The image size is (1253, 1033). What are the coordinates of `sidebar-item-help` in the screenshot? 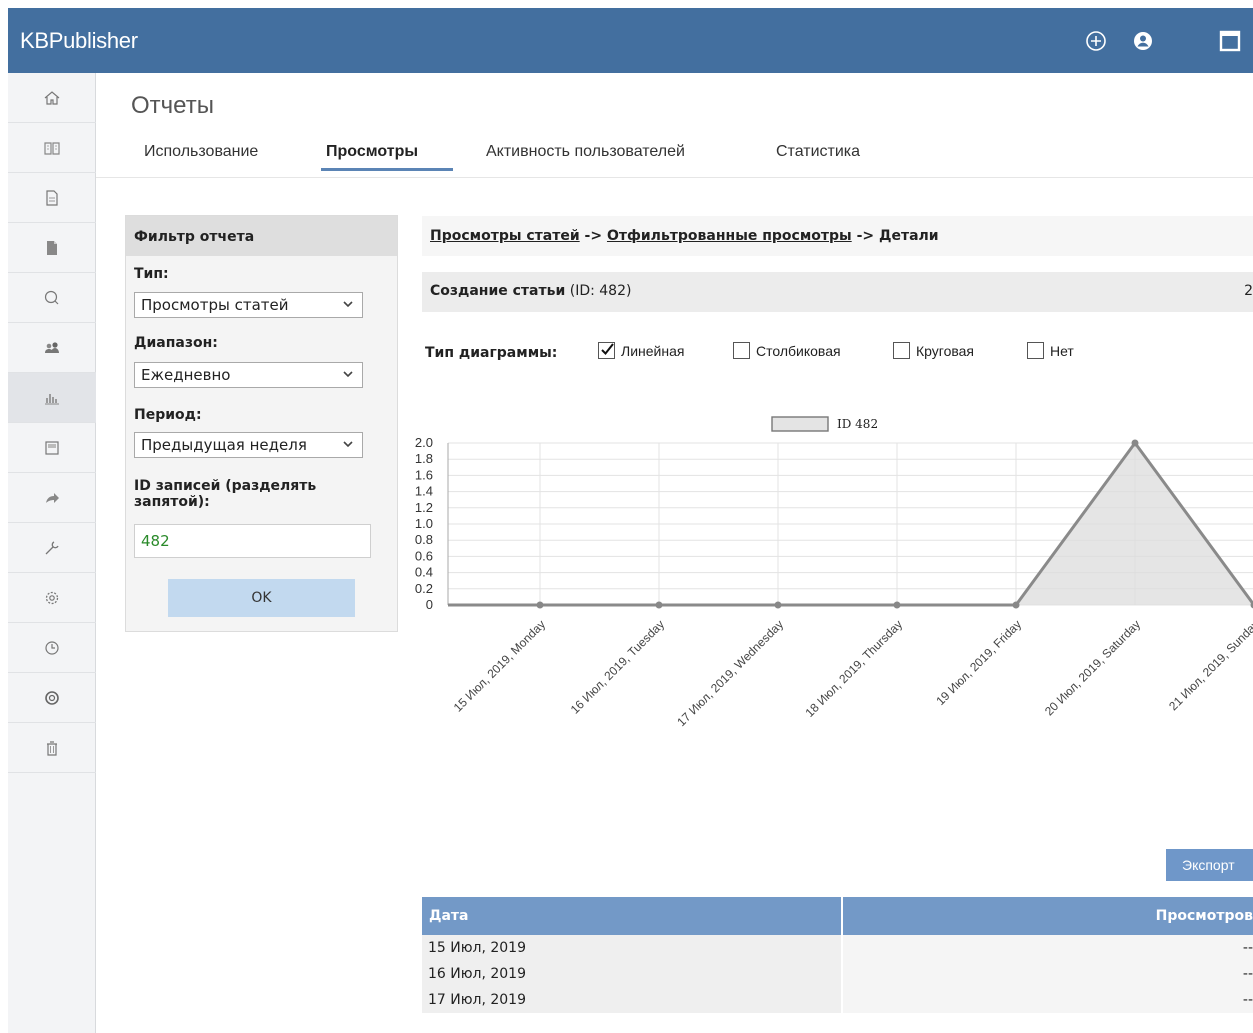 It's located at (52, 698).